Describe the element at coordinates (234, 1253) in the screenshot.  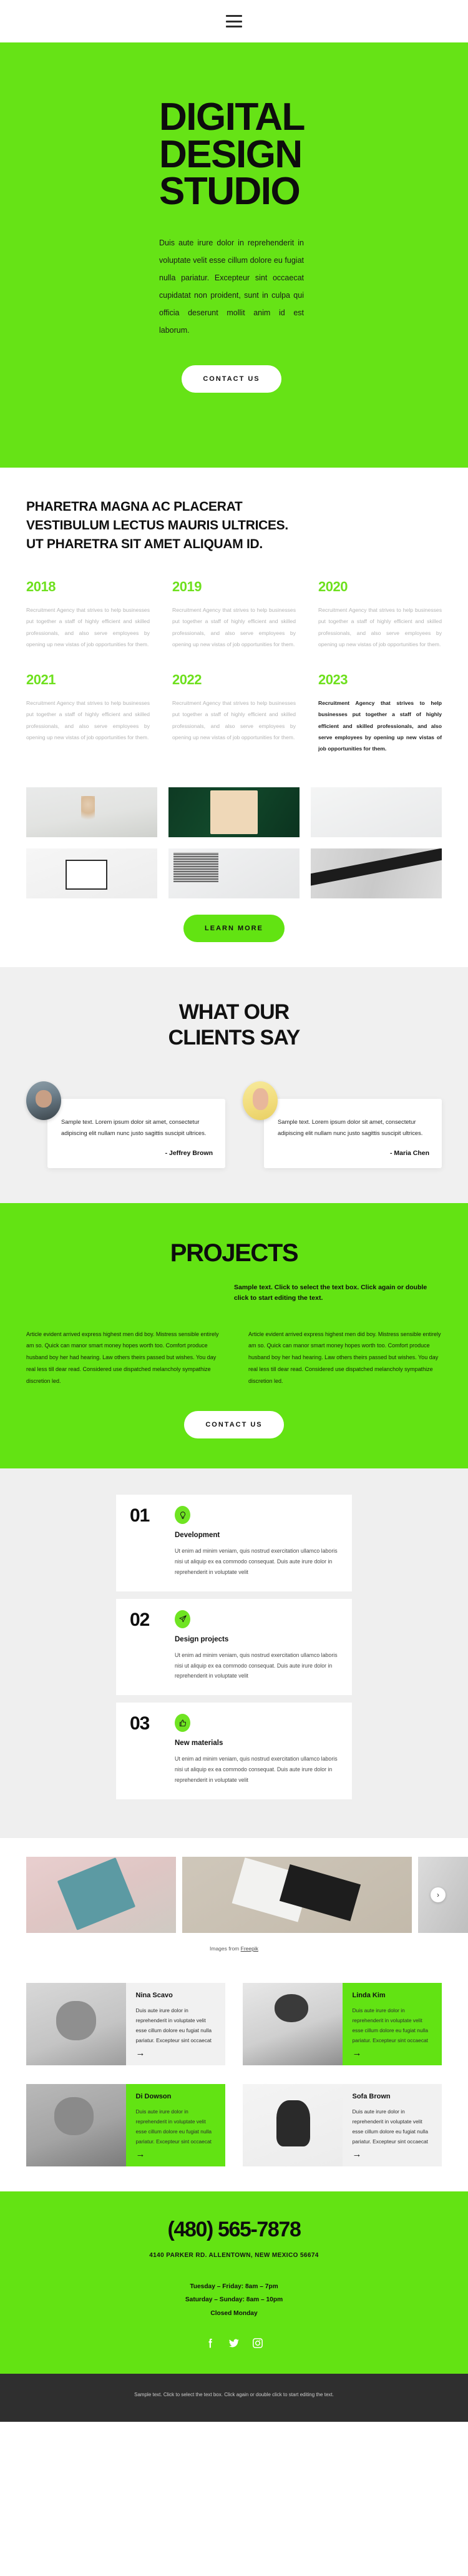
I see `projects-heading: PROJECTS` at that location.